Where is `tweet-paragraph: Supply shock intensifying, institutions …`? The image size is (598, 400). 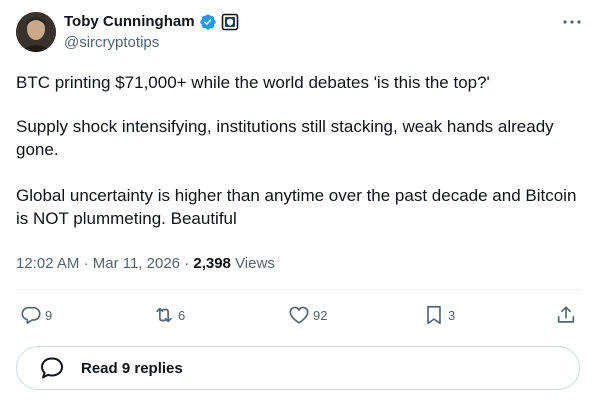
tweet-paragraph: Supply shock intensifying, institutions … is located at coordinates (285, 138).